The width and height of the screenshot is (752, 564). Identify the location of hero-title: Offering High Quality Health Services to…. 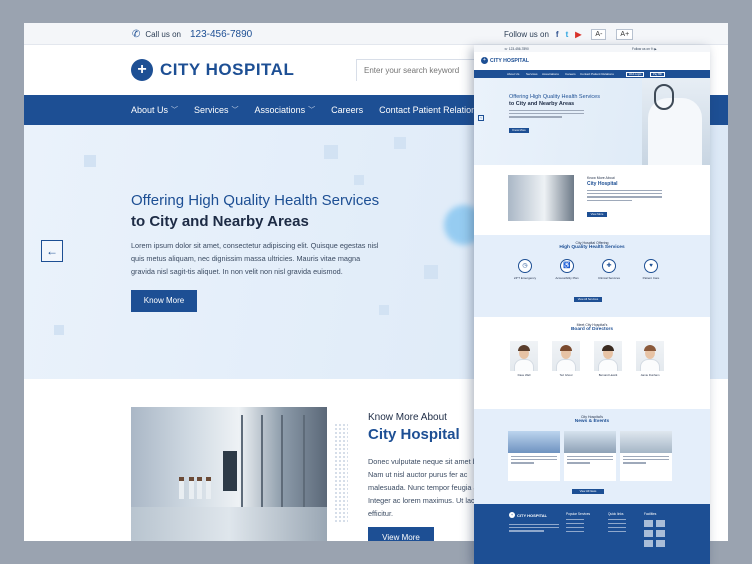
(255, 211).